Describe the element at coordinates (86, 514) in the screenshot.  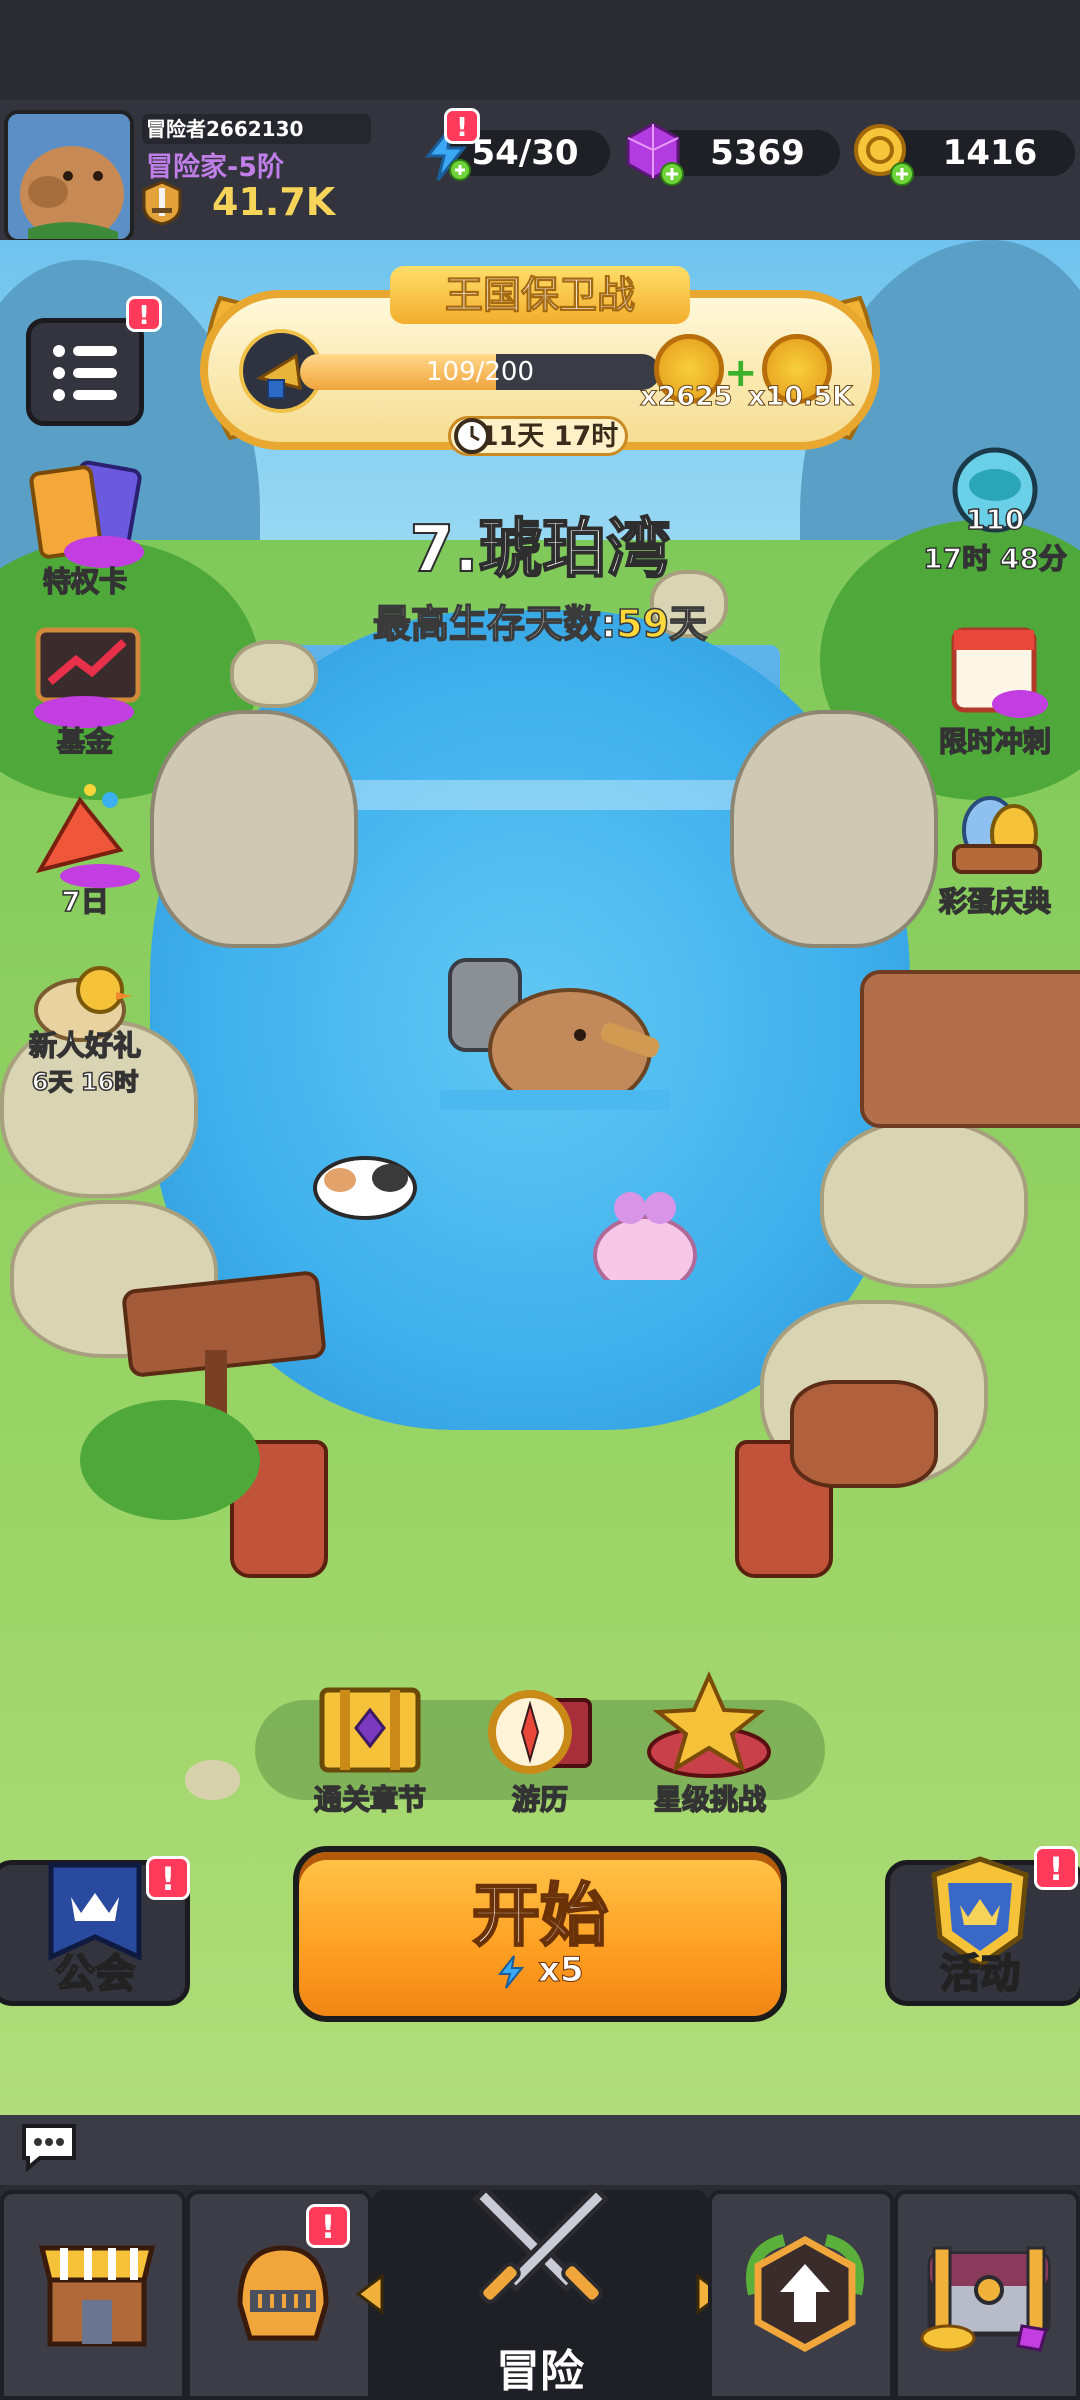
I see `privilege-card-icon` at that location.